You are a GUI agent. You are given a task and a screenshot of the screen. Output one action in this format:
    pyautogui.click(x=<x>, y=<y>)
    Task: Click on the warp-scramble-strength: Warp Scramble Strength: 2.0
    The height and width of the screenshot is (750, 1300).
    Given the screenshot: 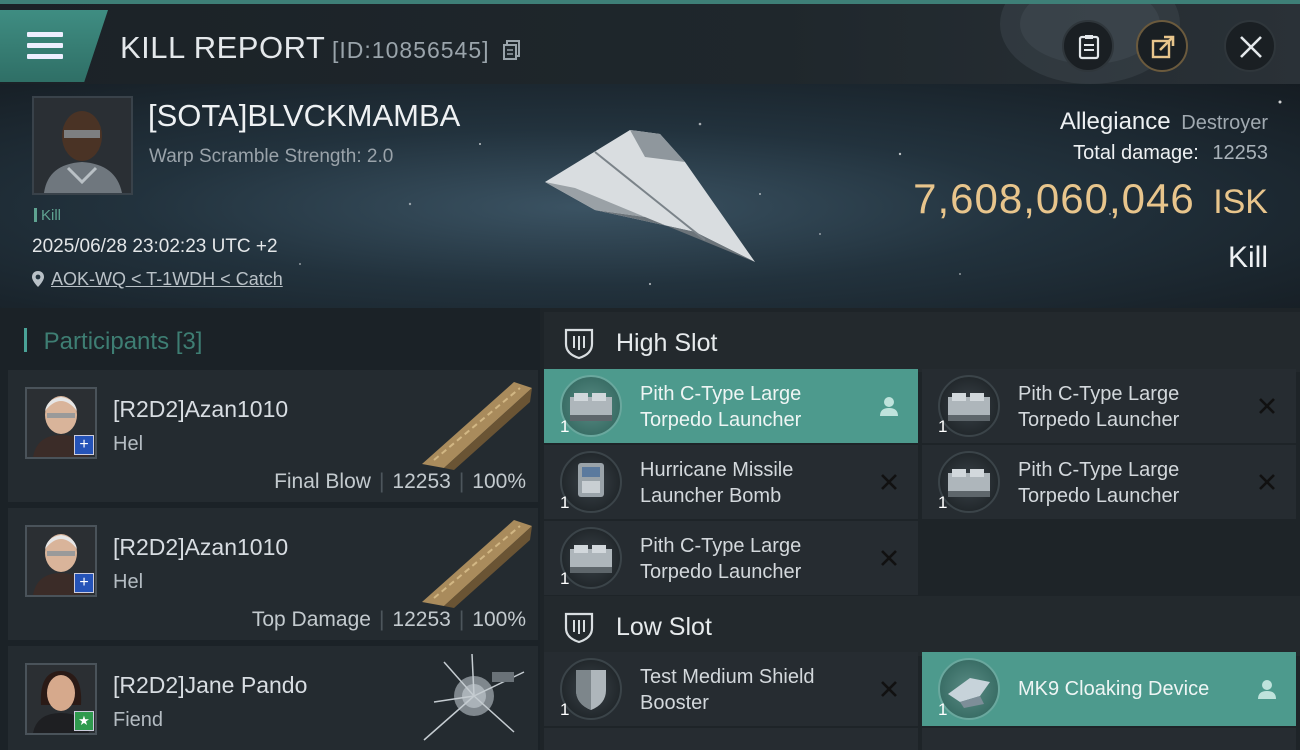 What is the action you would take?
    pyautogui.click(x=271, y=156)
    